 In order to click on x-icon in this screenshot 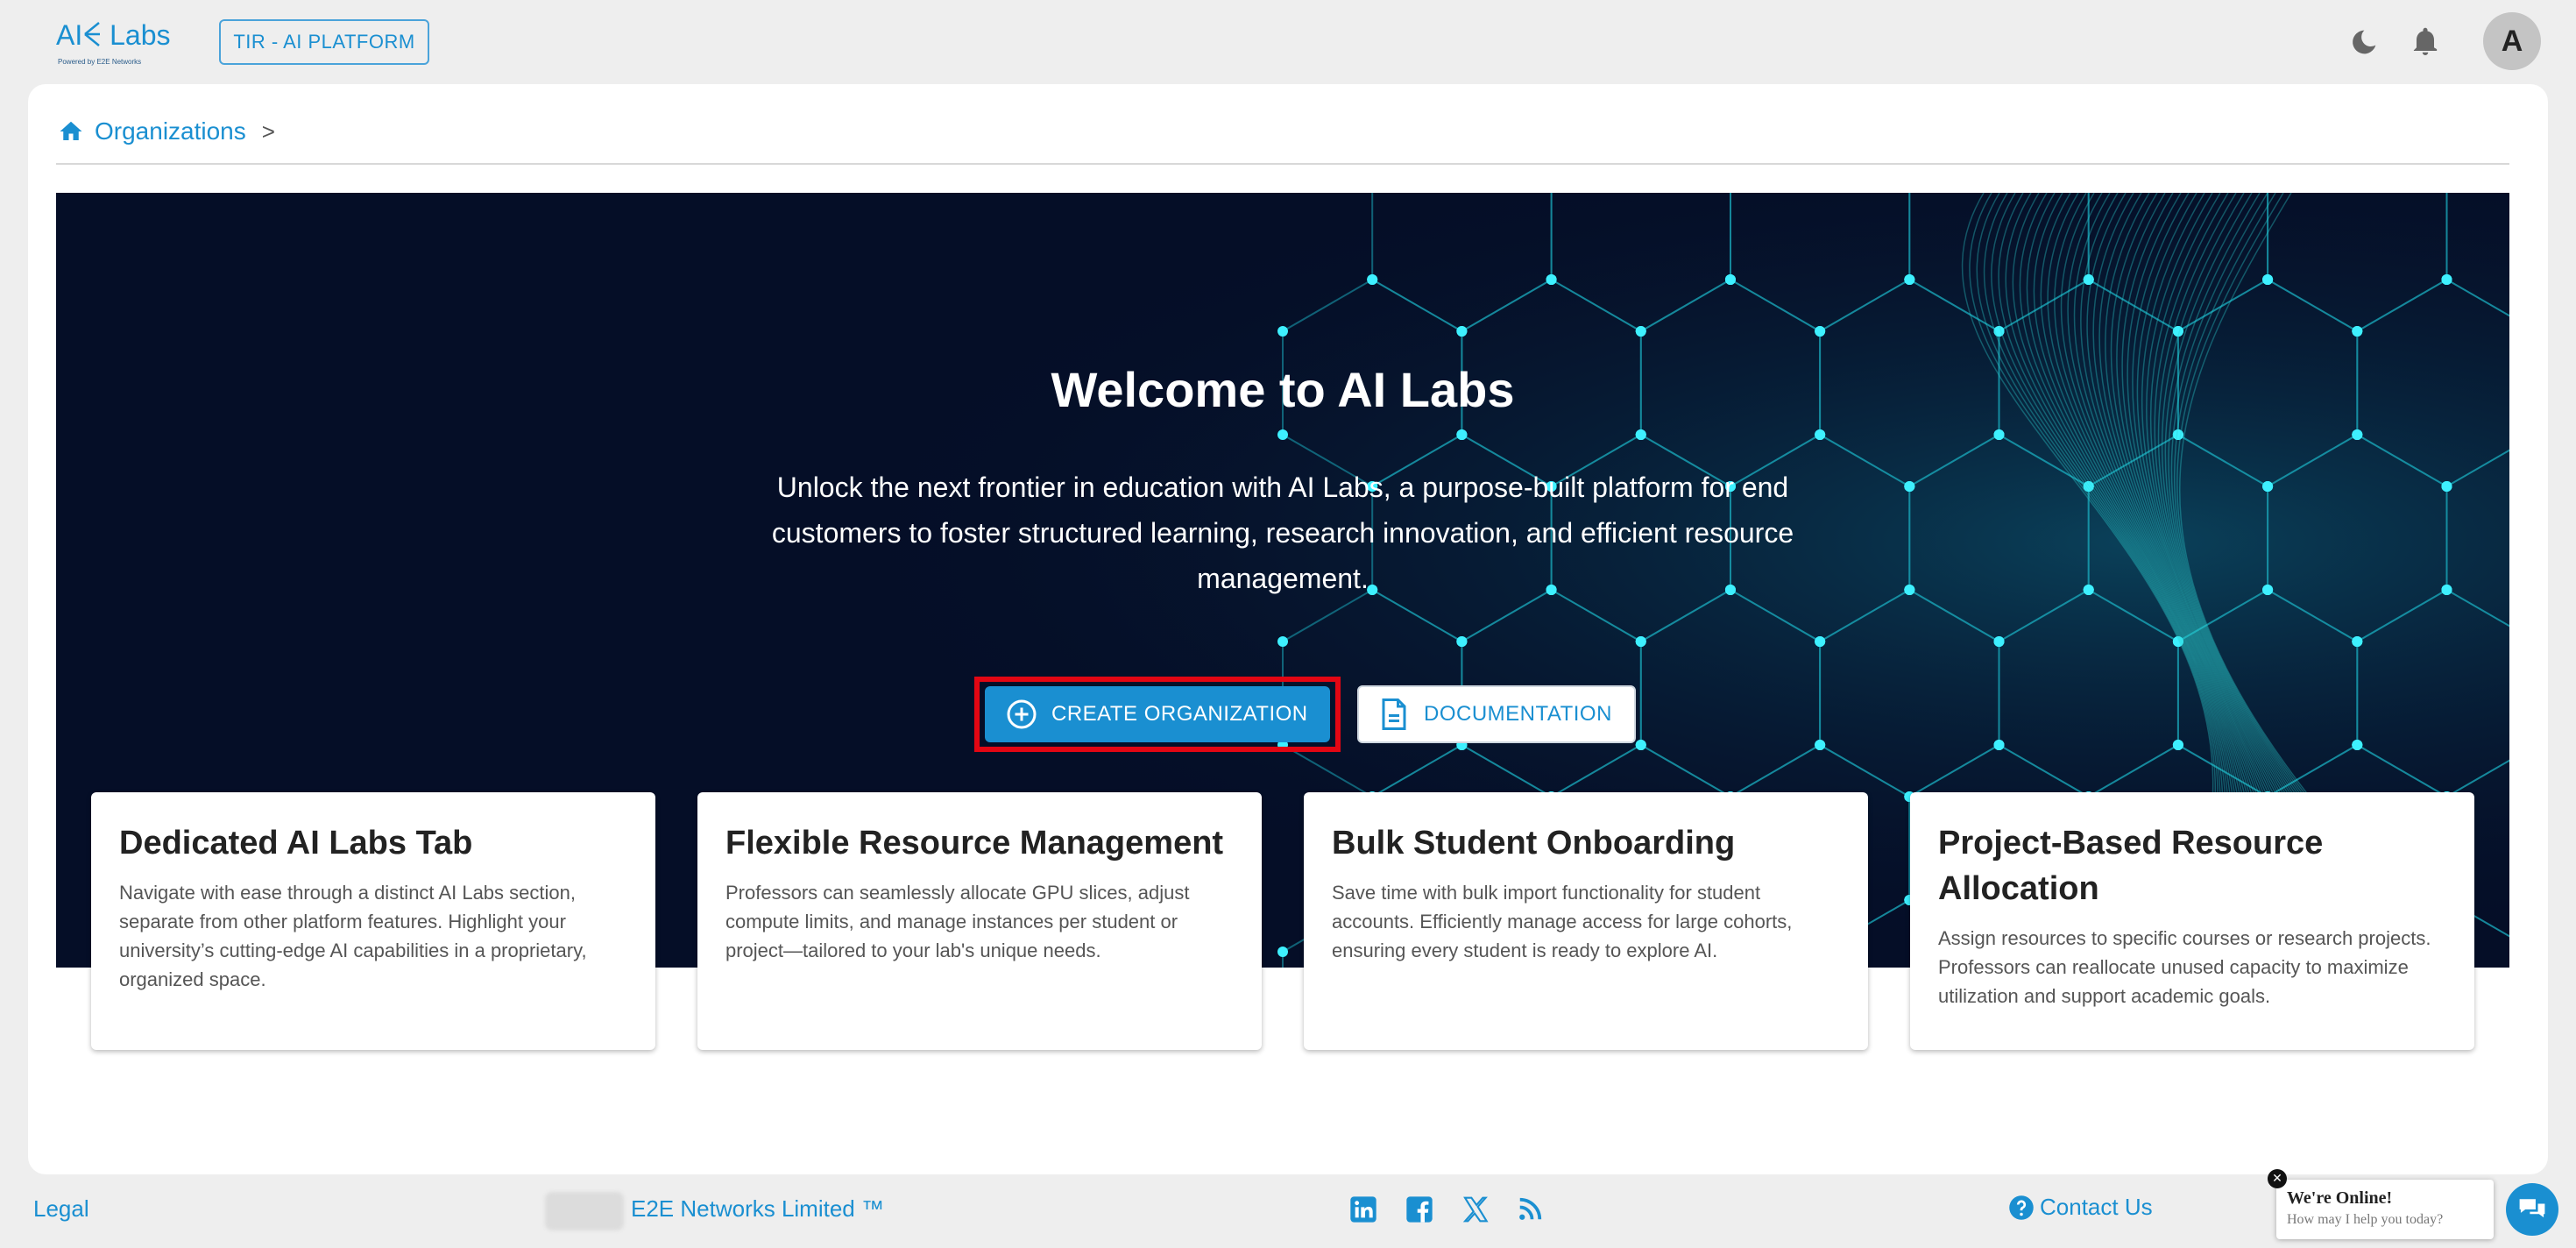, I will do `click(1475, 1209)`.